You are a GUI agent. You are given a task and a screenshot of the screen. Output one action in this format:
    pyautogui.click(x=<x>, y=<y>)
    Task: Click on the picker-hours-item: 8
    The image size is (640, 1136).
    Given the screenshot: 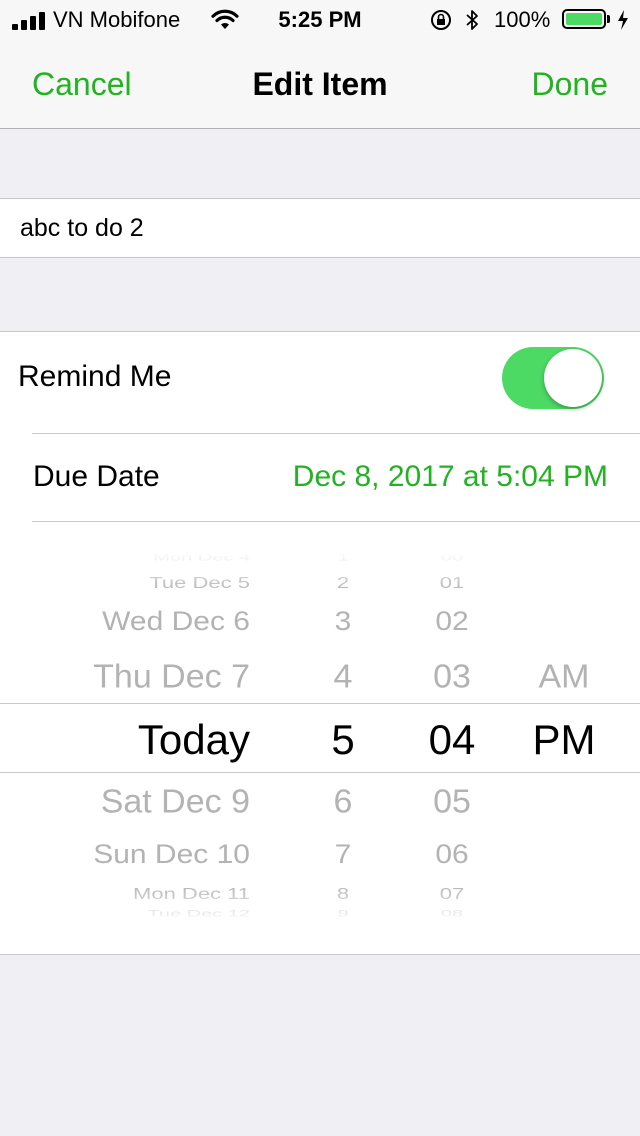 What is the action you would take?
    pyautogui.click(x=343, y=893)
    